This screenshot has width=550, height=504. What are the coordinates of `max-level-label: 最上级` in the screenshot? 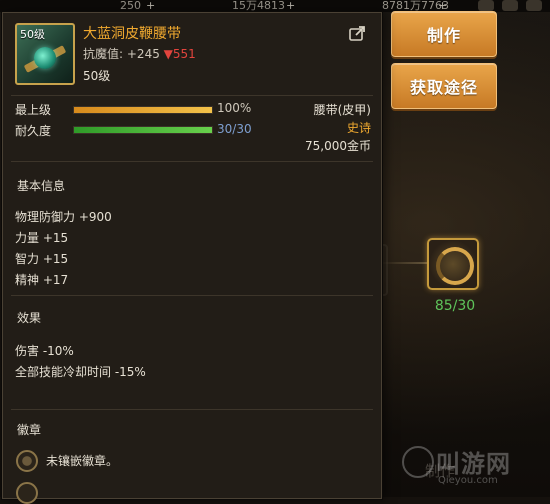 It's located at (33, 110).